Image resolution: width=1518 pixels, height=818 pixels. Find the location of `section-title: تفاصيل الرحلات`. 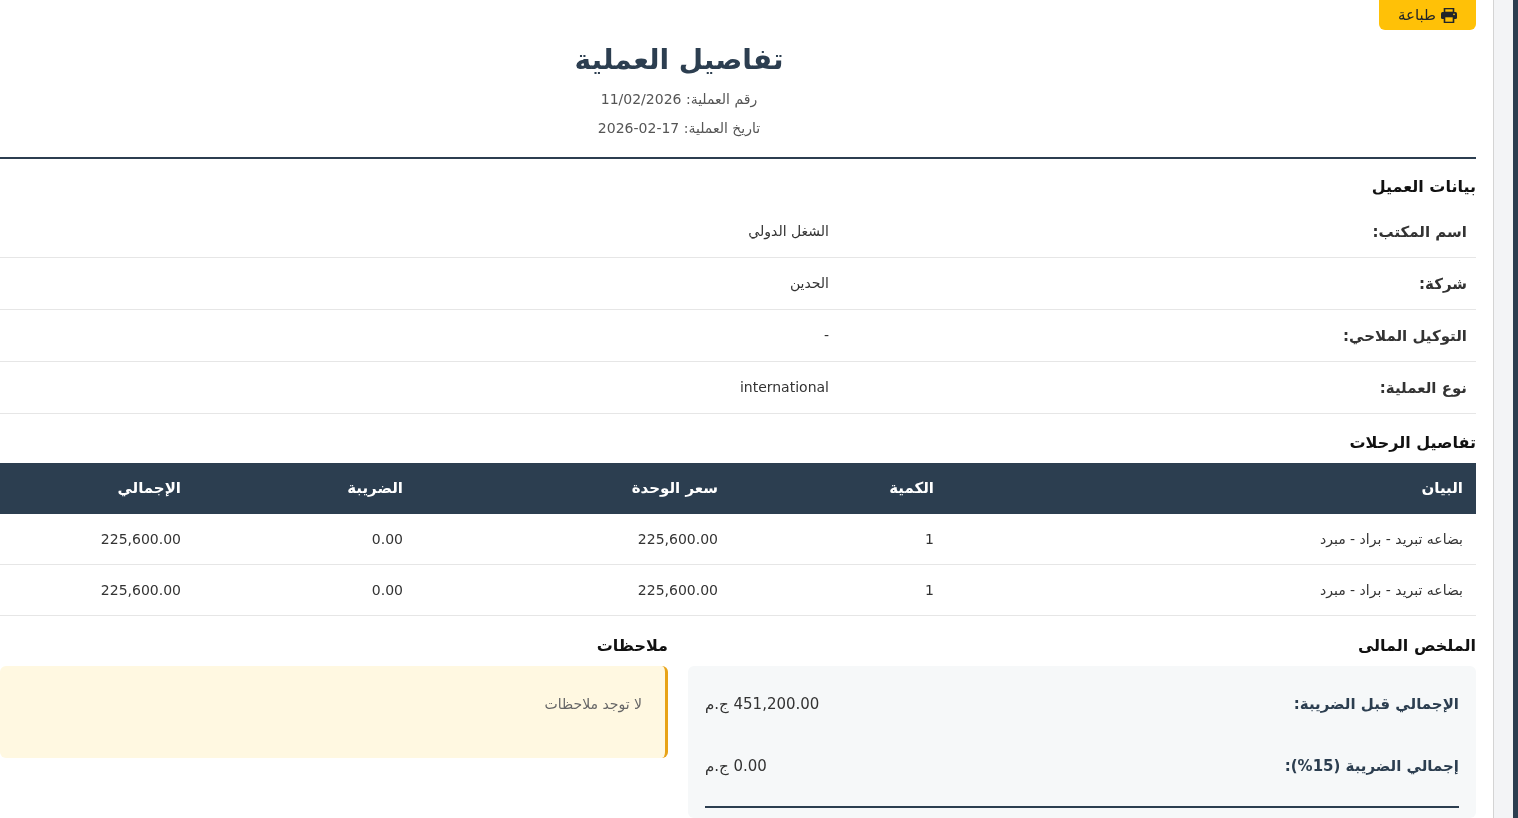

section-title: تفاصيل الرحلات is located at coordinates (1412, 443).